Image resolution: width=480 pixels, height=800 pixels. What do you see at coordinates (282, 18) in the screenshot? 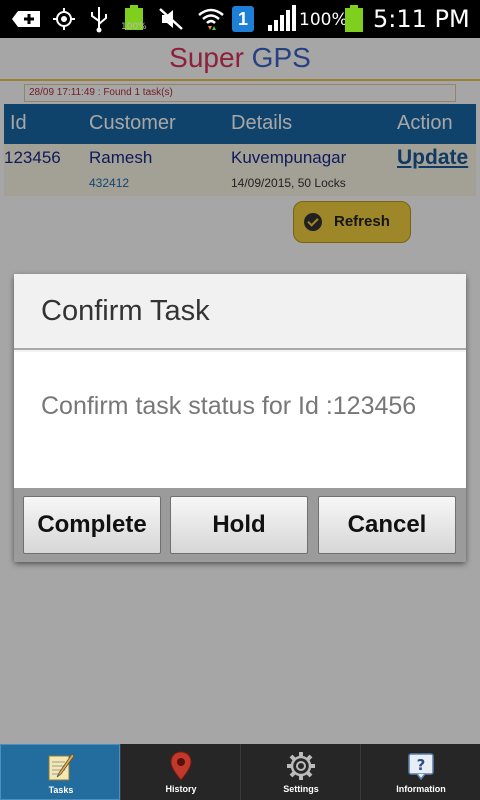
I see `signal-icon` at bounding box center [282, 18].